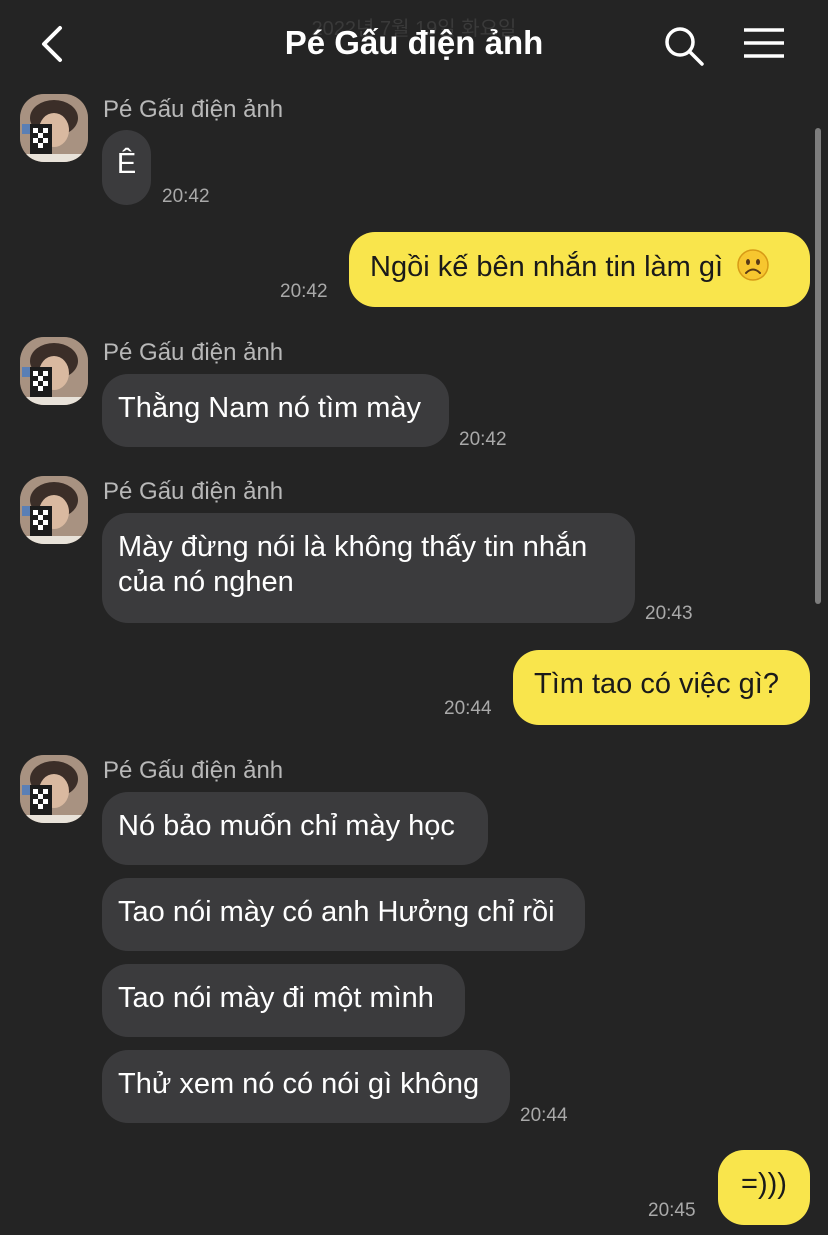  I want to click on search-icon, so click(684, 46).